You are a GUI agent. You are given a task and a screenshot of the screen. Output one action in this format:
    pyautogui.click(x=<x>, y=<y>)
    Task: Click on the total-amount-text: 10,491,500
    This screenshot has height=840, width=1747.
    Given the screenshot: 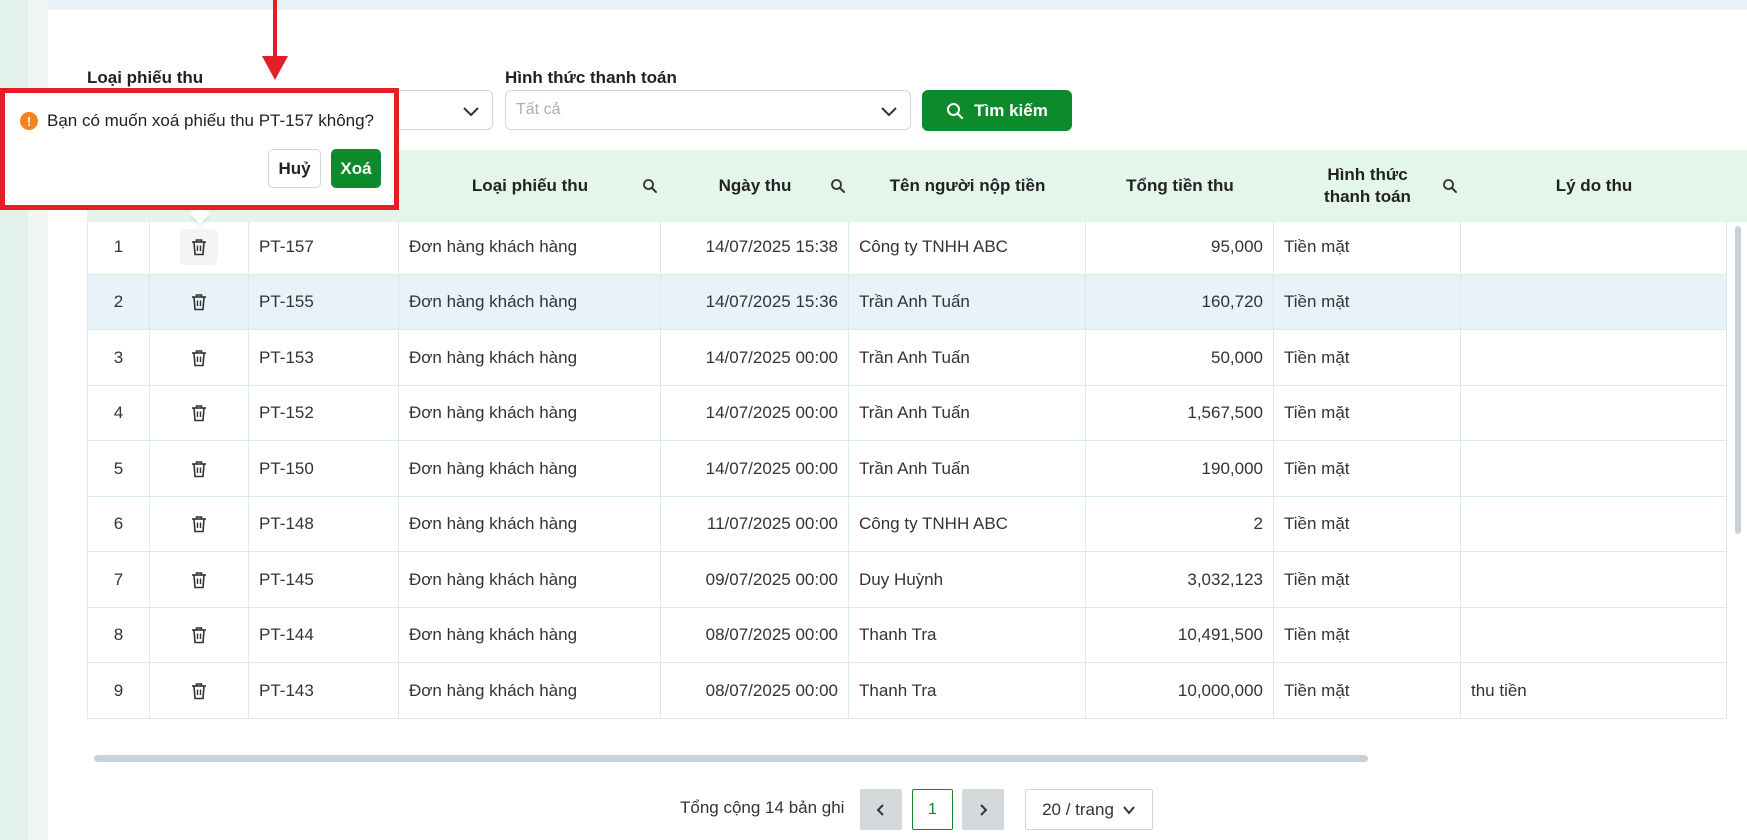 What is the action you would take?
    pyautogui.click(x=1220, y=635)
    